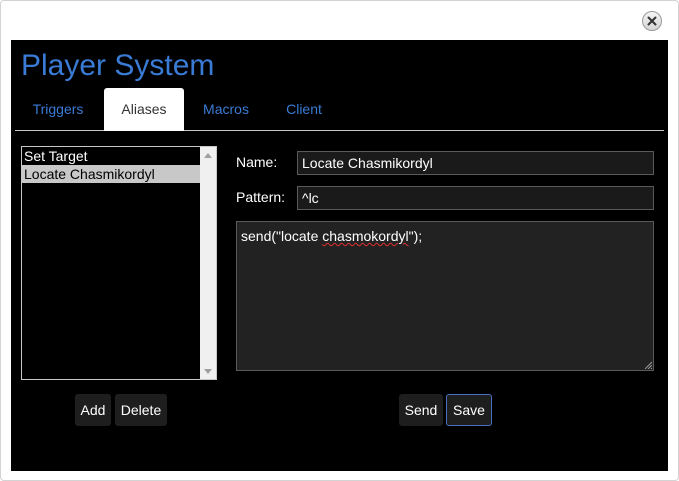 Image resolution: width=679 pixels, height=481 pixels. Describe the element at coordinates (475, 163) in the screenshot. I see `name-field: Locate Chasmikordyl` at that location.